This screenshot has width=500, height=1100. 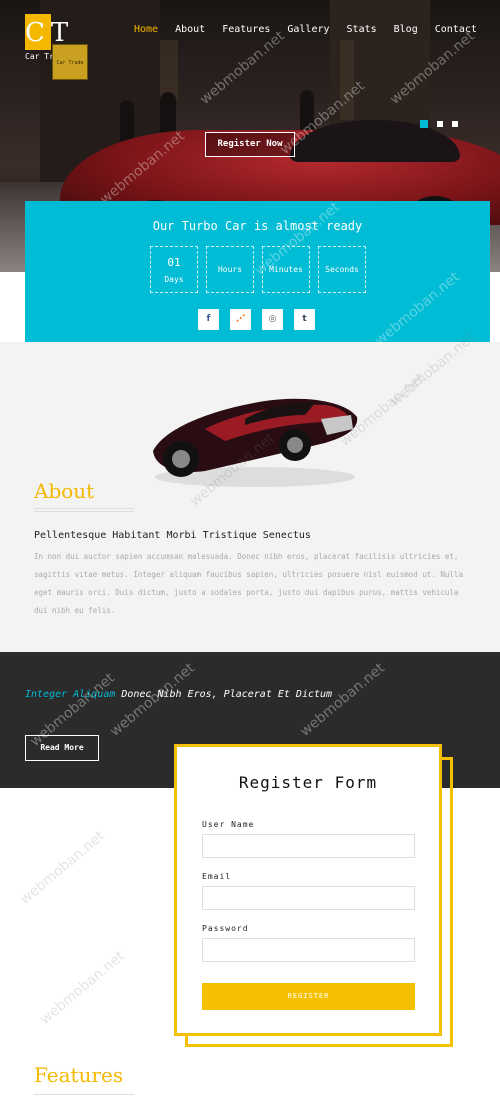 What do you see at coordinates (308, 898) in the screenshot?
I see `email-field` at bounding box center [308, 898].